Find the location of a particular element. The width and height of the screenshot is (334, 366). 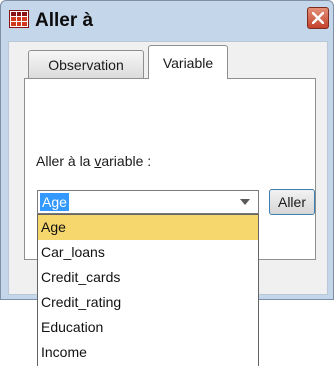

data-grid-icon is located at coordinates (19, 19).